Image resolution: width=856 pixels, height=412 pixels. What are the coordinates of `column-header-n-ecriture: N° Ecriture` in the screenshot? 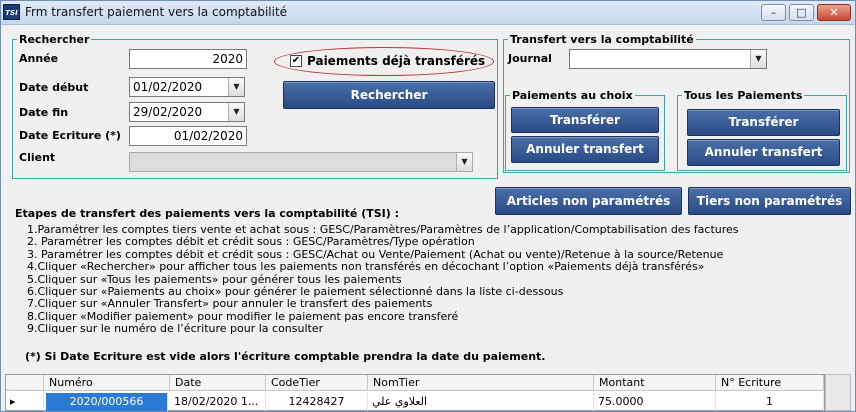 It's located at (770, 383).